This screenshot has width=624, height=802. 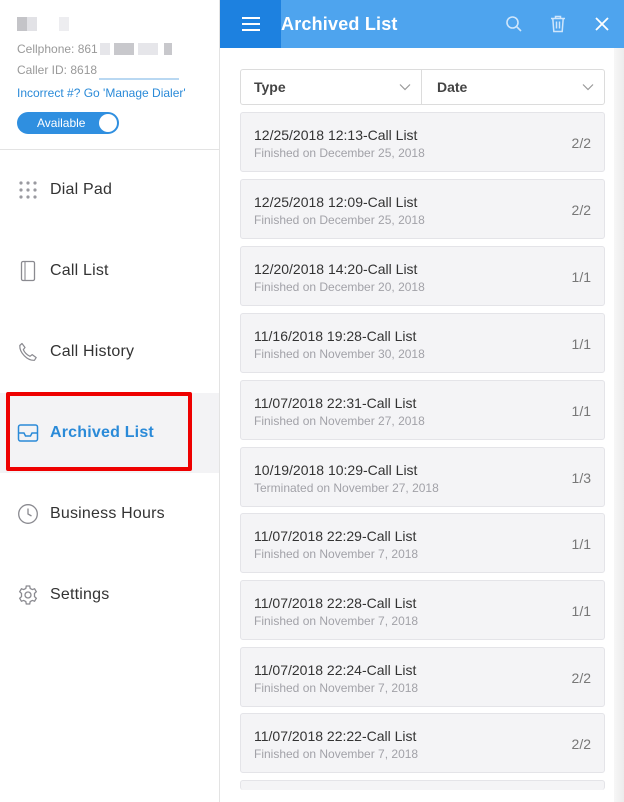 I want to click on list-item-count: 1/3, so click(x=581, y=478).